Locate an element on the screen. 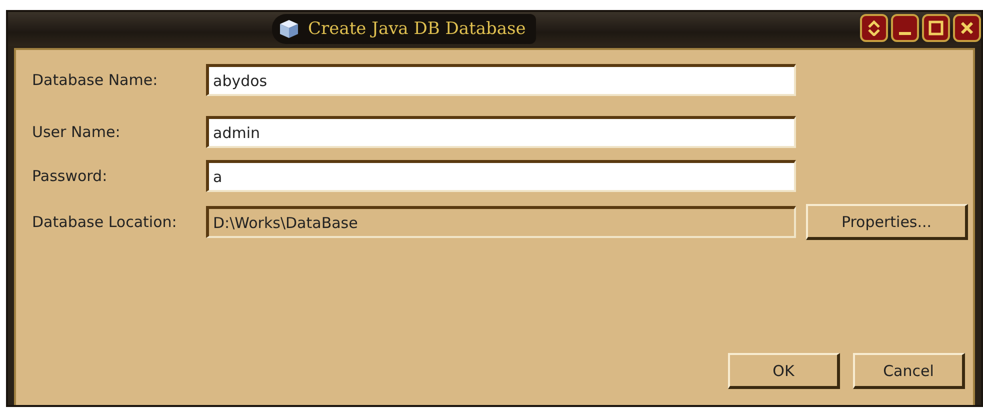 Image resolution: width=983 pixels, height=409 pixels. text-field: abydos is located at coordinates (501, 80).